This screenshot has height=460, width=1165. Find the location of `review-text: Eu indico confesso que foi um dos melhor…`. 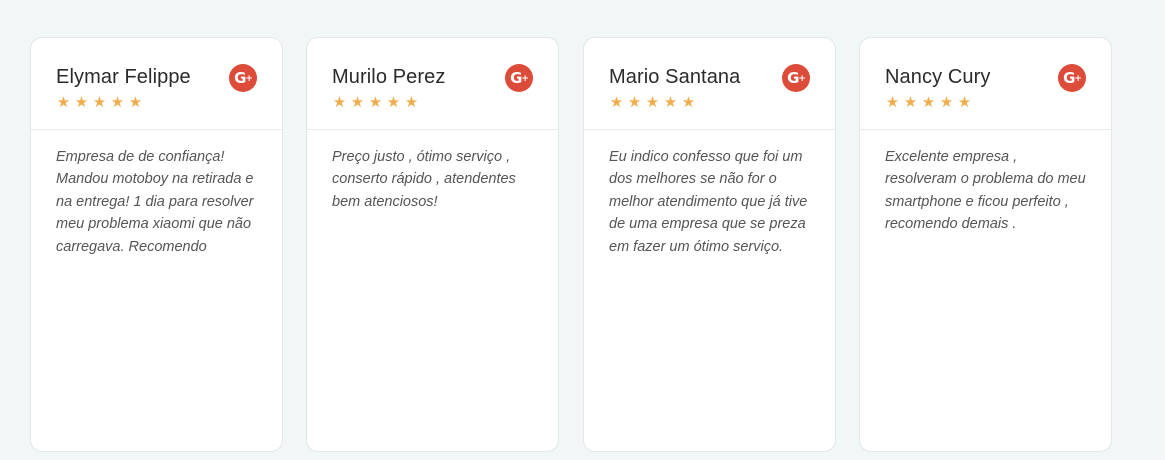

review-text: Eu indico confesso que foi um dos melhor… is located at coordinates (708, 202).